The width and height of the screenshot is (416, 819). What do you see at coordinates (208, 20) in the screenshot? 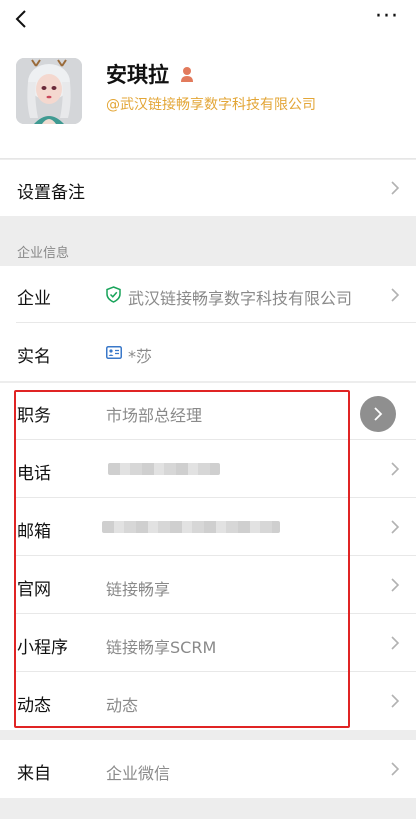
I see `top-bar: ···` at bounding box center [208, 20].